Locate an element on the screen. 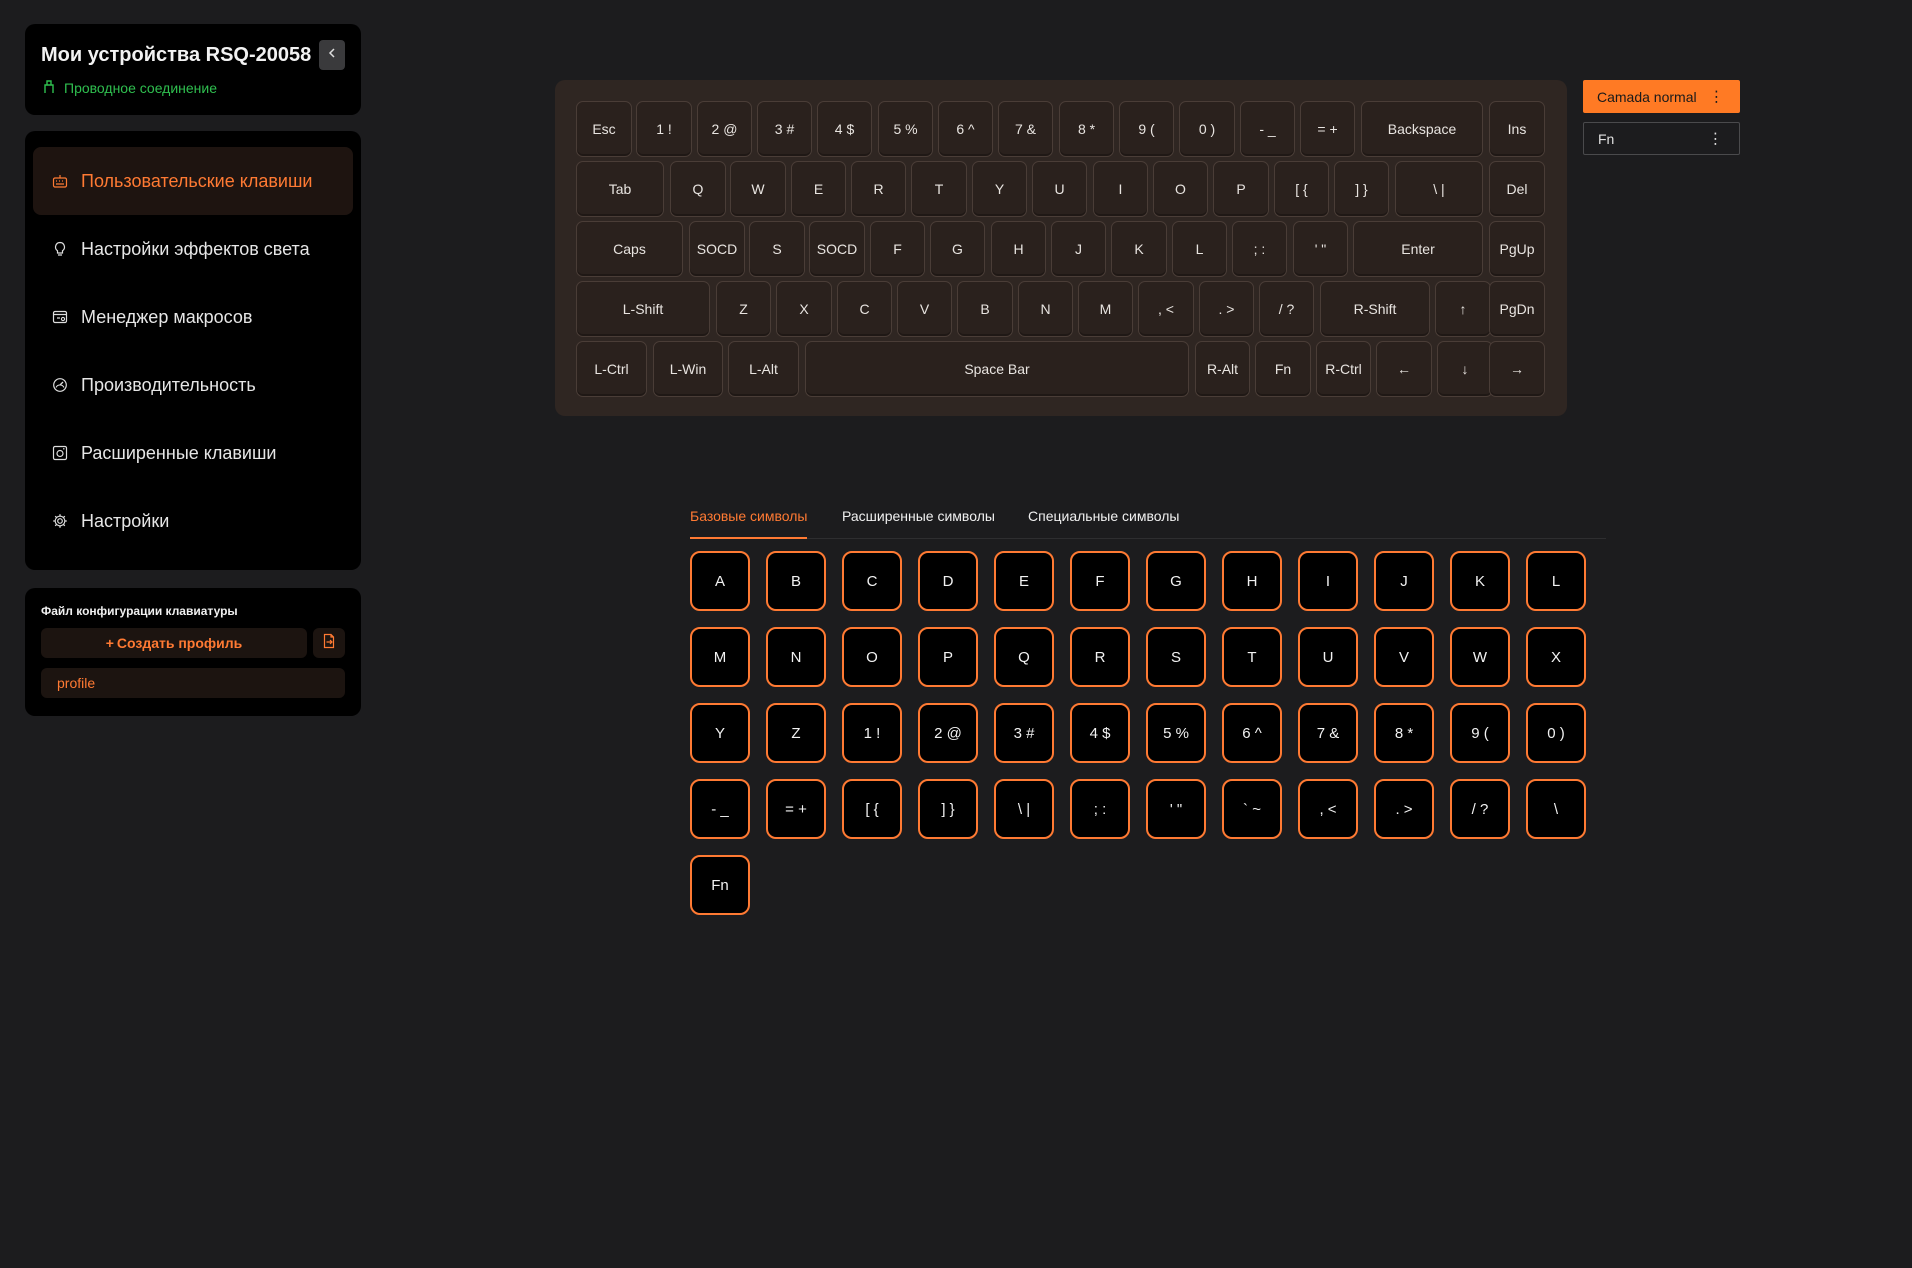 The height and width of the screenshot is (1268, 1912). symbol-key: A is located at coordinates (720, 581).